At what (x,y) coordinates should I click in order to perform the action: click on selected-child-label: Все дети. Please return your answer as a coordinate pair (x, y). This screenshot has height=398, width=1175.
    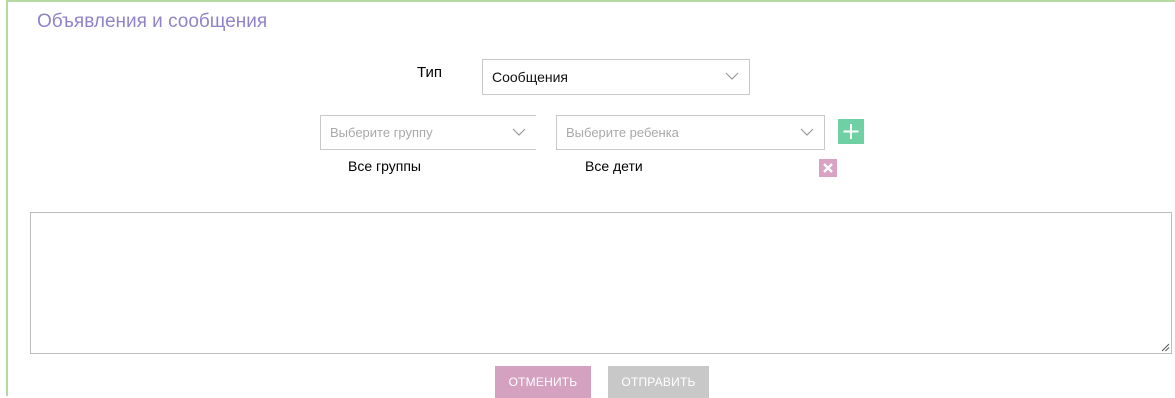
    Looking at the image, I should click on (614, 166).